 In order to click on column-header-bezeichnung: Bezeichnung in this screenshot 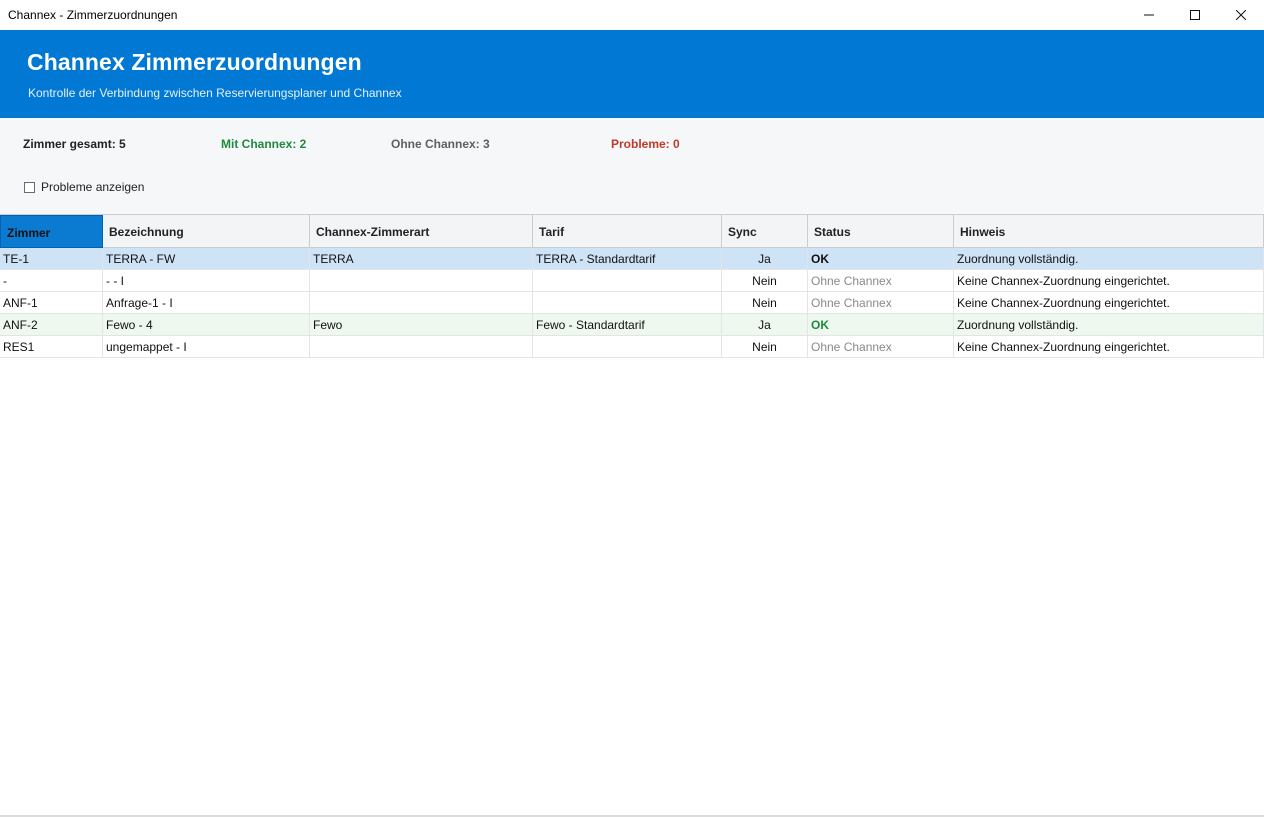, I will do `click(206, 231)`.